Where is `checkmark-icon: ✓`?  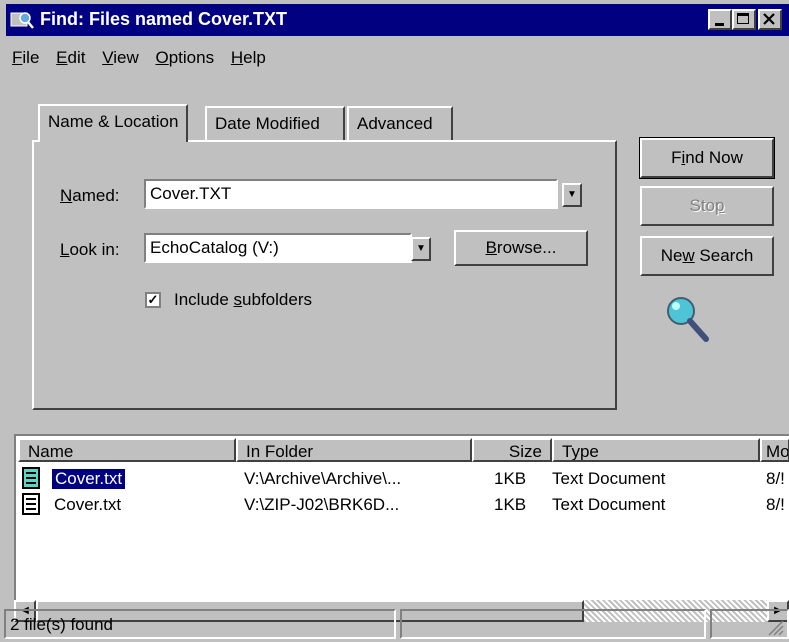 checkmark-icon: ✓ is located at coordinates (153, 299).